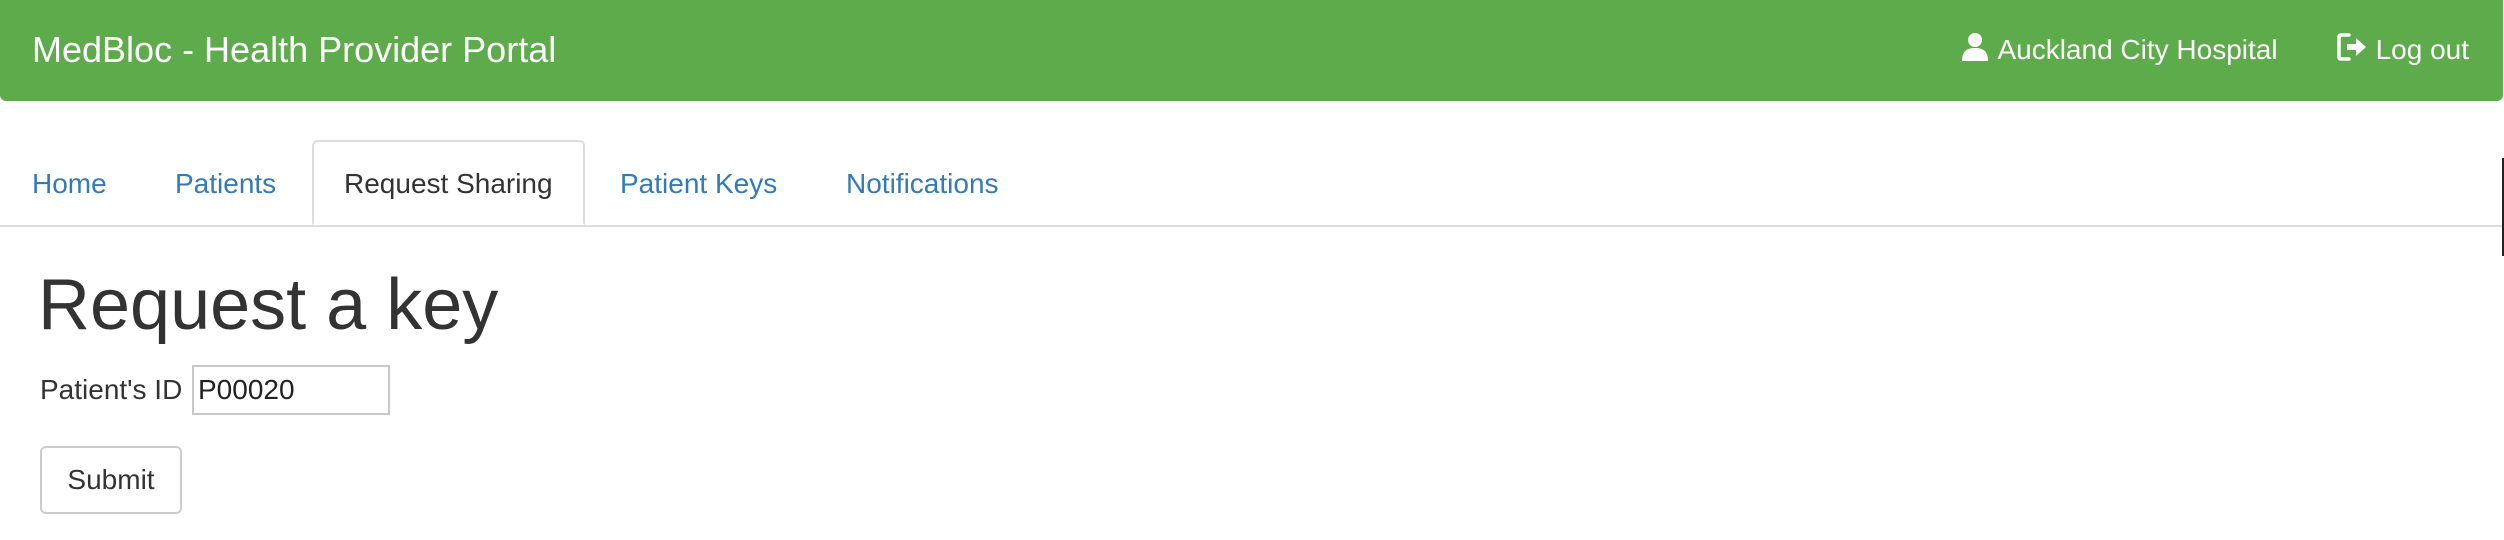 The width and height of the screenshot is (2504, 540). I want to click on tab-notifications: Notifications, so click(922, 182).